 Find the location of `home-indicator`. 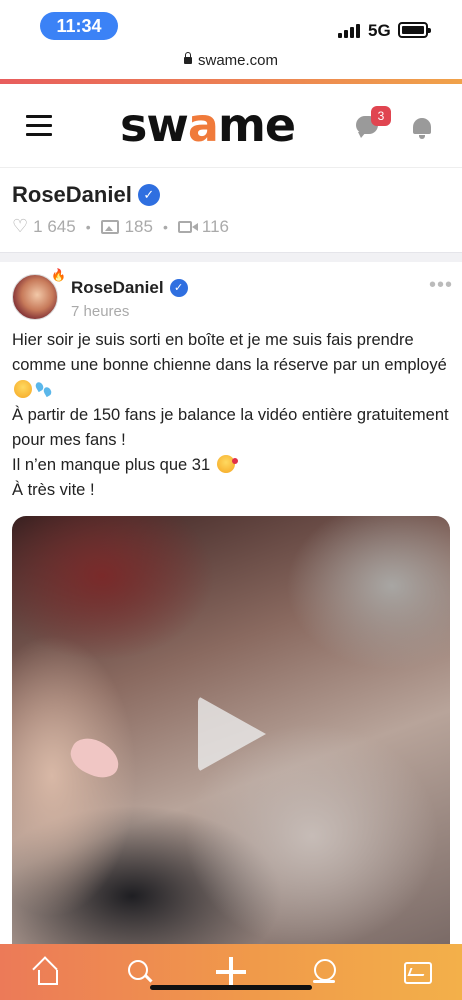

home-indicator is located at coordinates (231, 987).